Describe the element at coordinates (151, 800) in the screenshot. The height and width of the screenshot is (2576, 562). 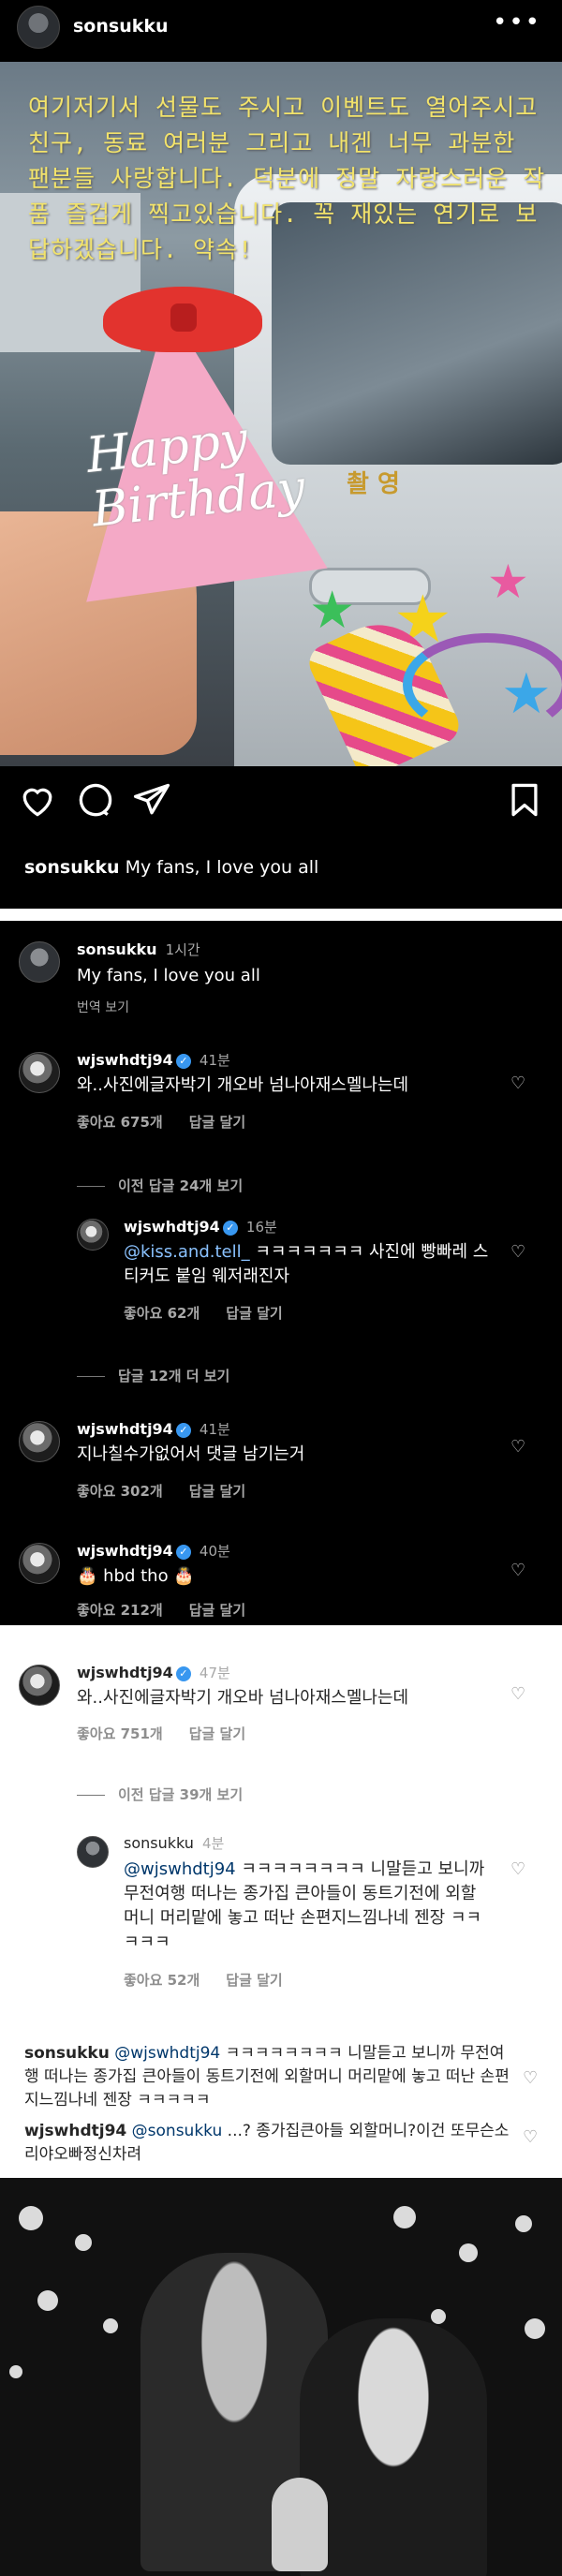
I see `share-icon` at that location.